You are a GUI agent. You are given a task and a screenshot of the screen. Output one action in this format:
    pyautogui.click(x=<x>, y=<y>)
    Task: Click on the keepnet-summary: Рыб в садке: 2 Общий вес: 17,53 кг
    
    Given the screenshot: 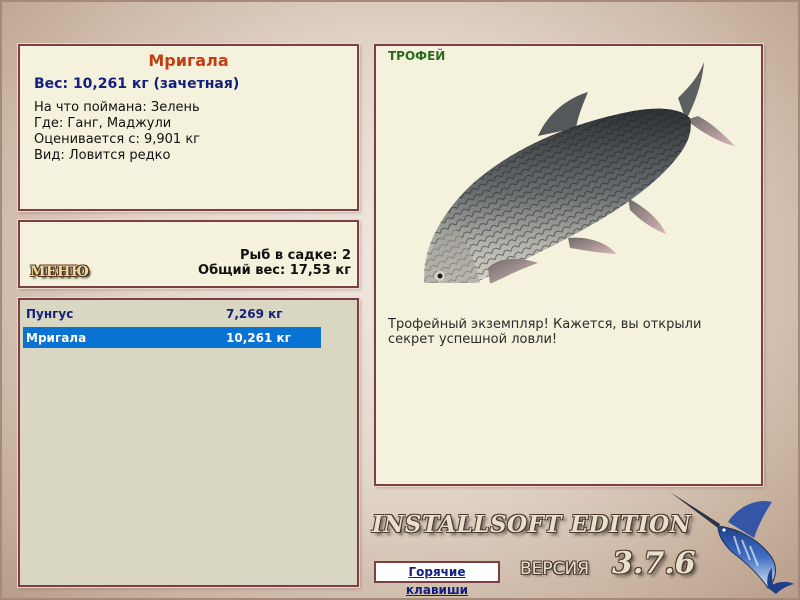 What is the action you would take?
    pyautogui.click(x=274, y=263)
    